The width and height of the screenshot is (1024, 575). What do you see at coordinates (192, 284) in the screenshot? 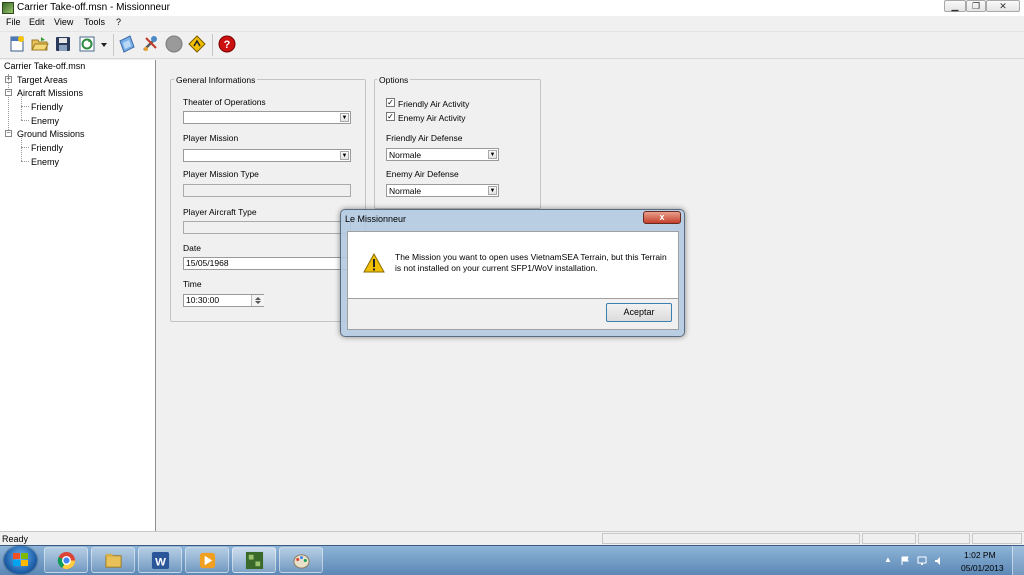
I see `time-label: Time` at bounding box center [192, 284].